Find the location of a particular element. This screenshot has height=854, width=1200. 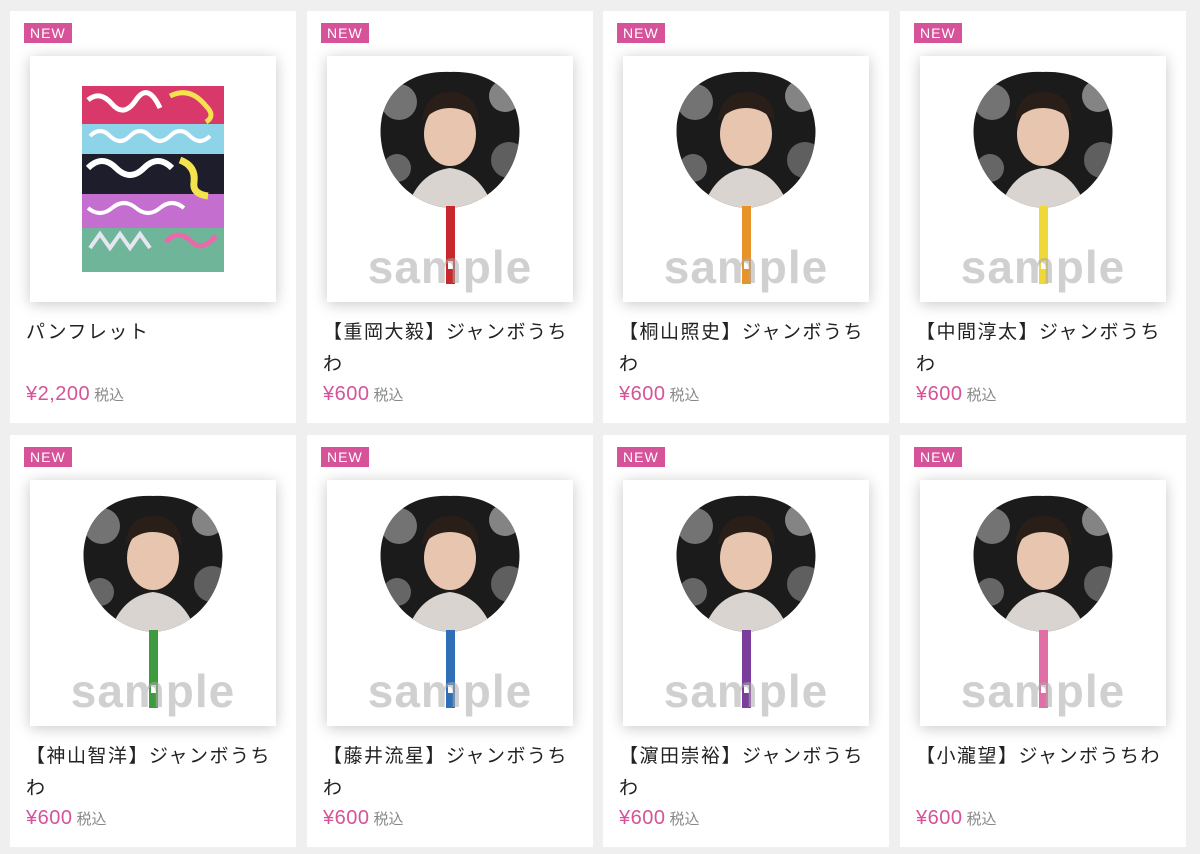

product-title: パンフレット is located at coordinates (157, 332).